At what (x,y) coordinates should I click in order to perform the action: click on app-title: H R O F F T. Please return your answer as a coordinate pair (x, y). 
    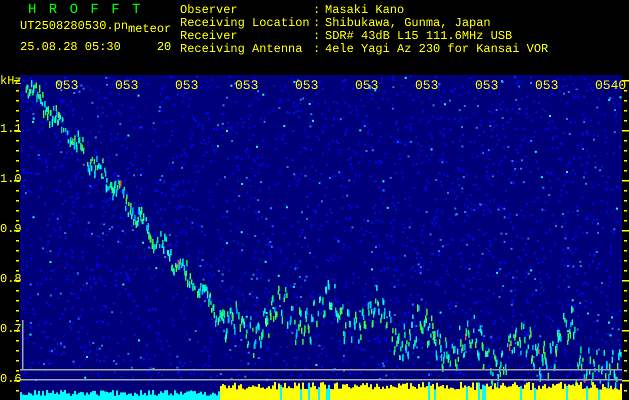
    Looking at the image, I should click on (85, 12).